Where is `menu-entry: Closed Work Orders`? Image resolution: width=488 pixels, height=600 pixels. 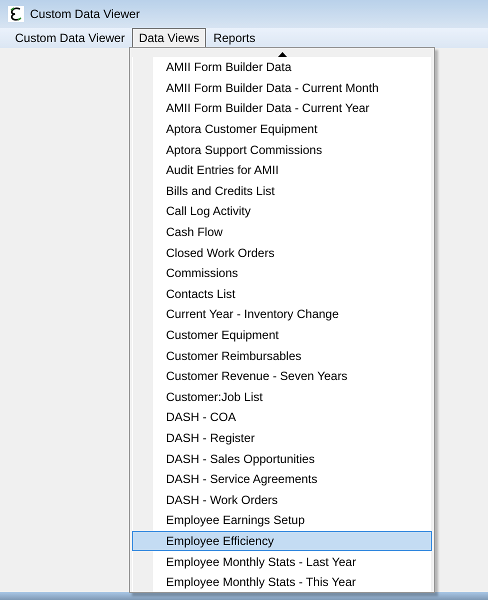
menu-entry: Closed Work Orders is located at coordinates (282, 252).